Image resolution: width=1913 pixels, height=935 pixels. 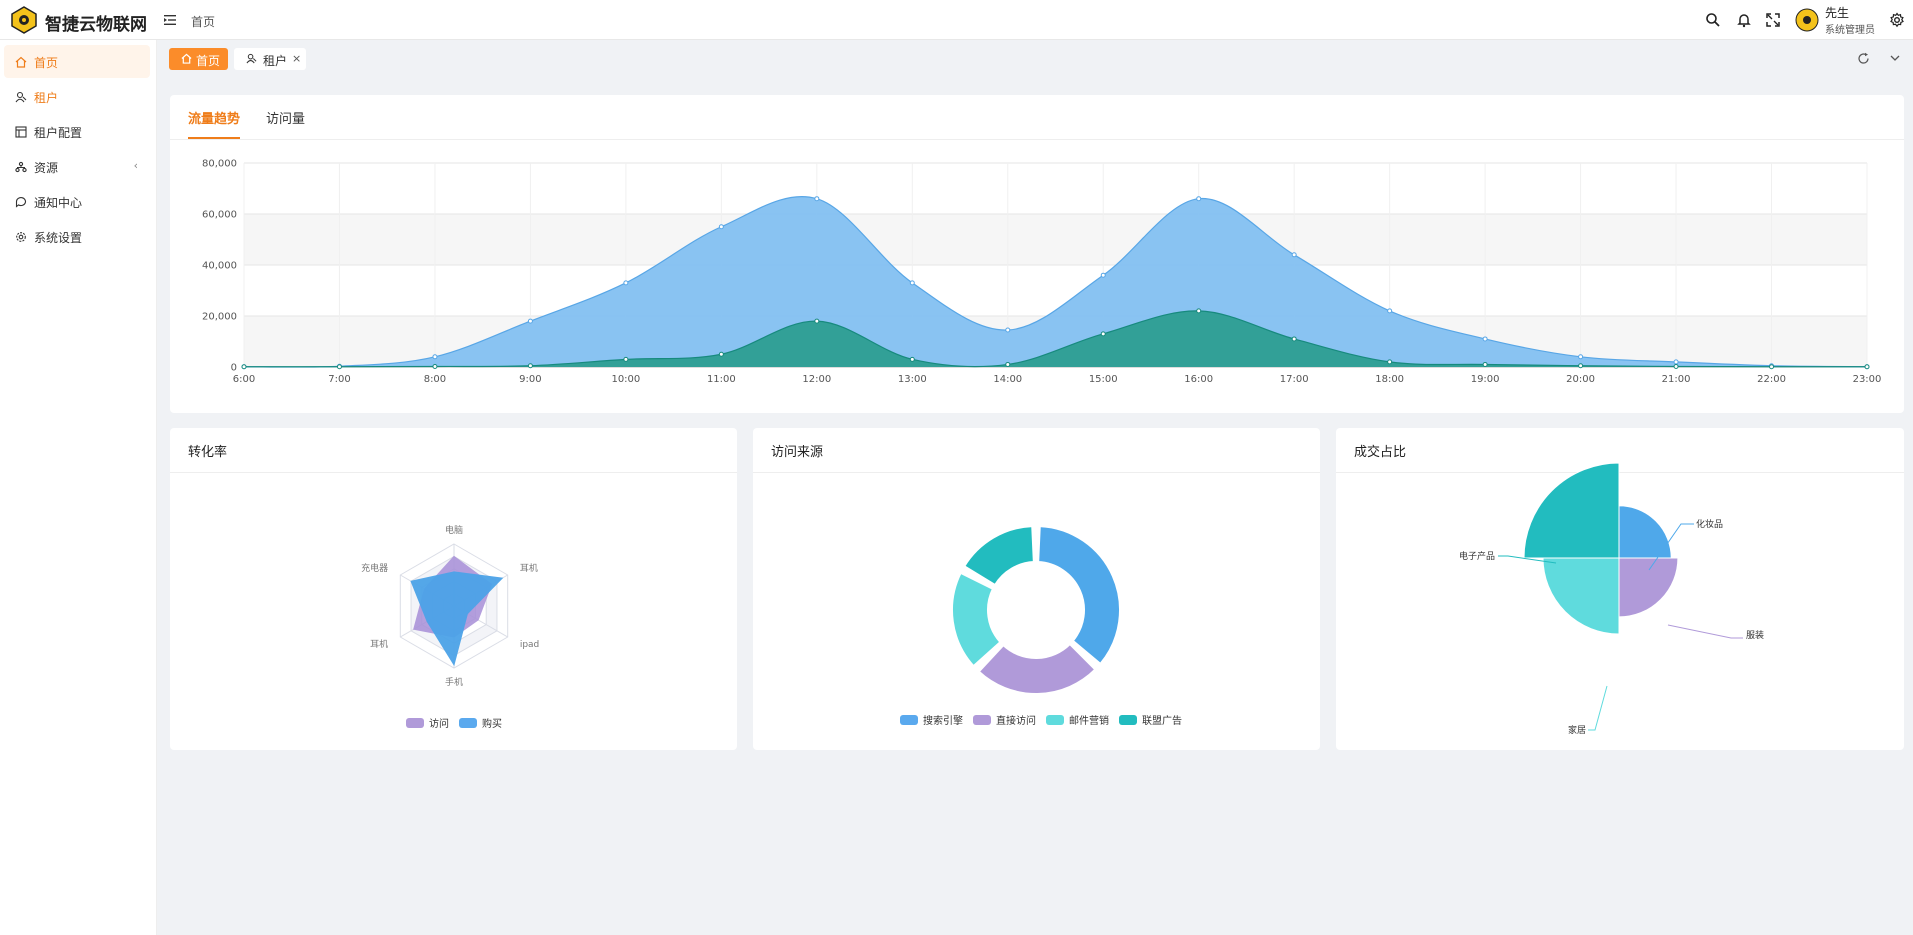 I want to click on legend-item-ads: 联盟广告, so click(x=1150, y=719).